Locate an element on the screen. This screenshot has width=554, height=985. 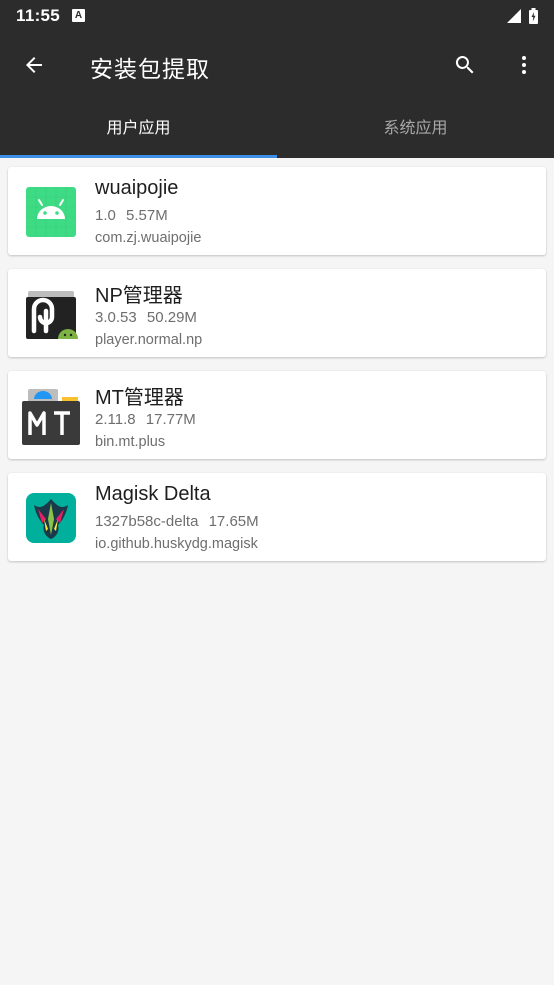
back-button is located at coordinates (34, 65).